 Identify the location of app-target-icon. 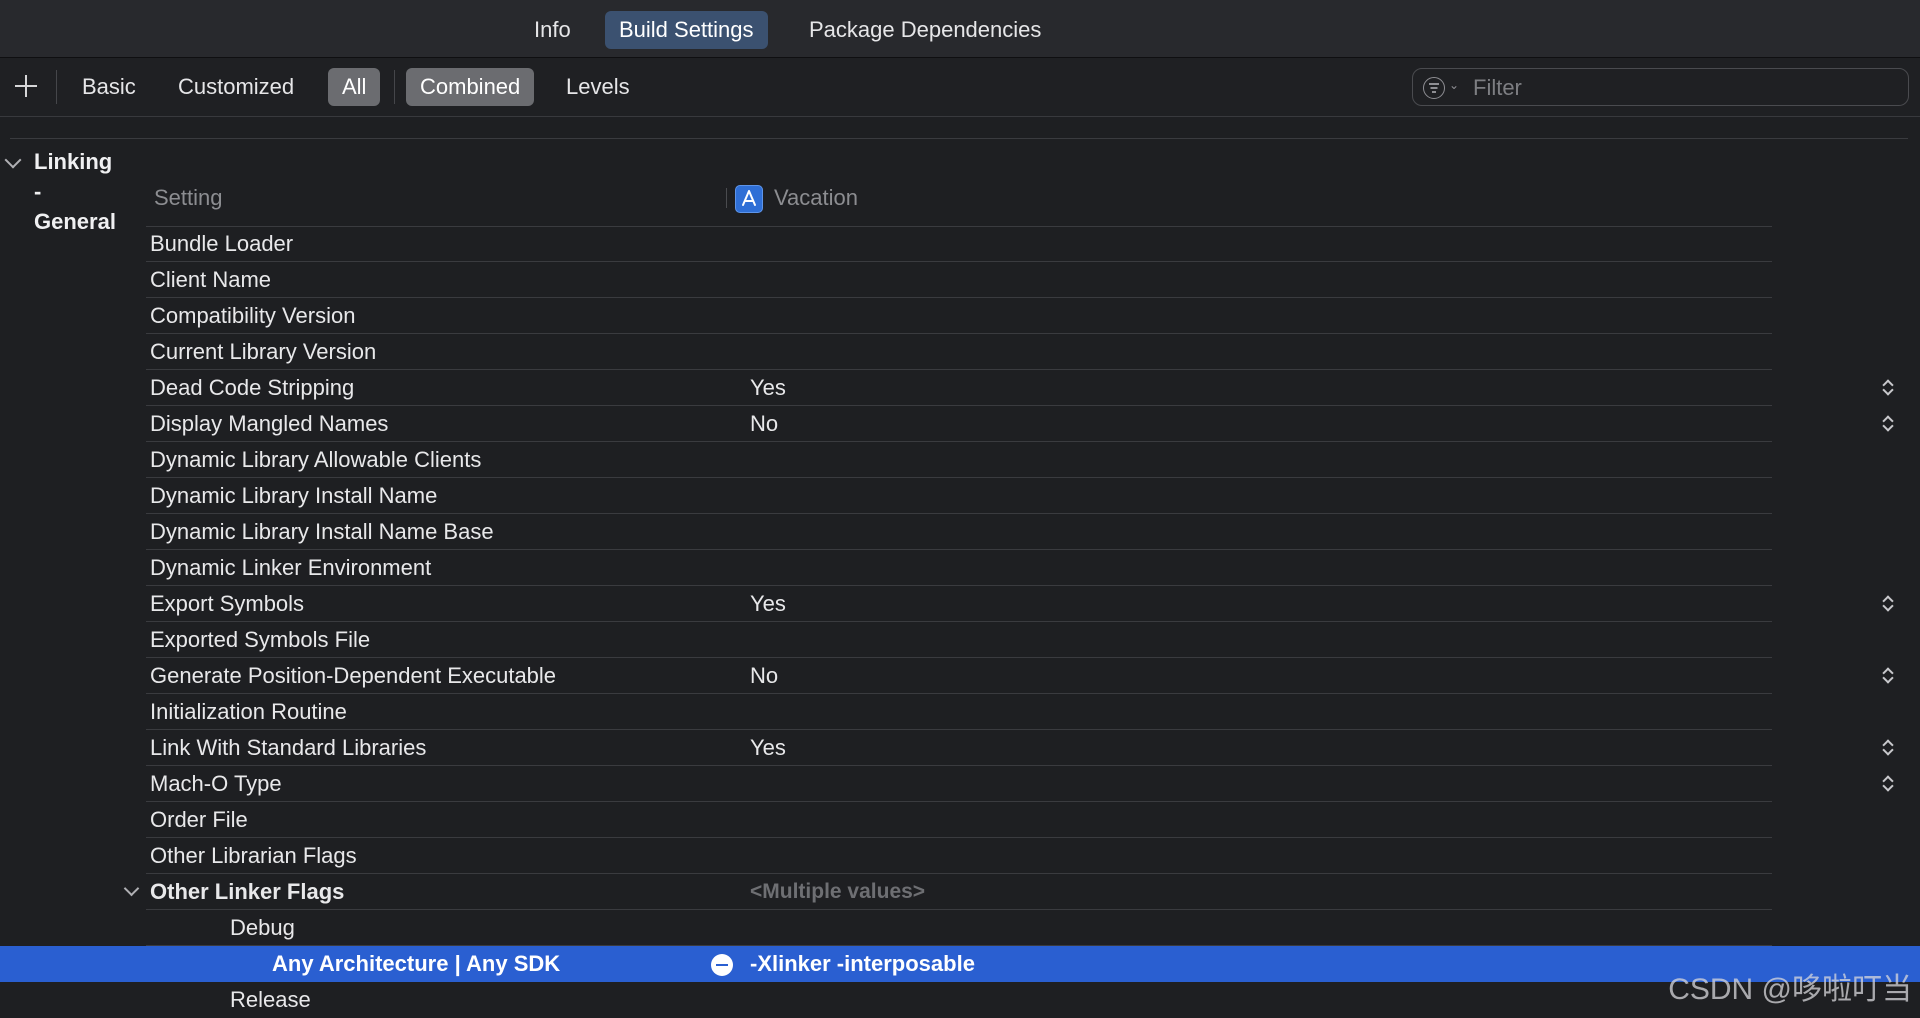
(749, 199).